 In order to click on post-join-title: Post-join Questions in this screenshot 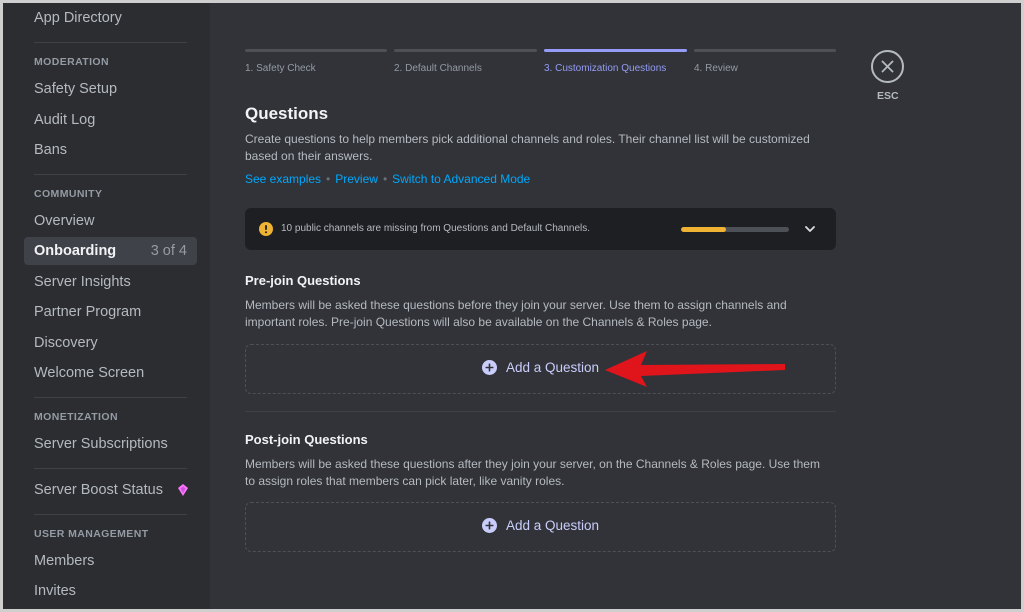, I will do `click(306, 439)`.